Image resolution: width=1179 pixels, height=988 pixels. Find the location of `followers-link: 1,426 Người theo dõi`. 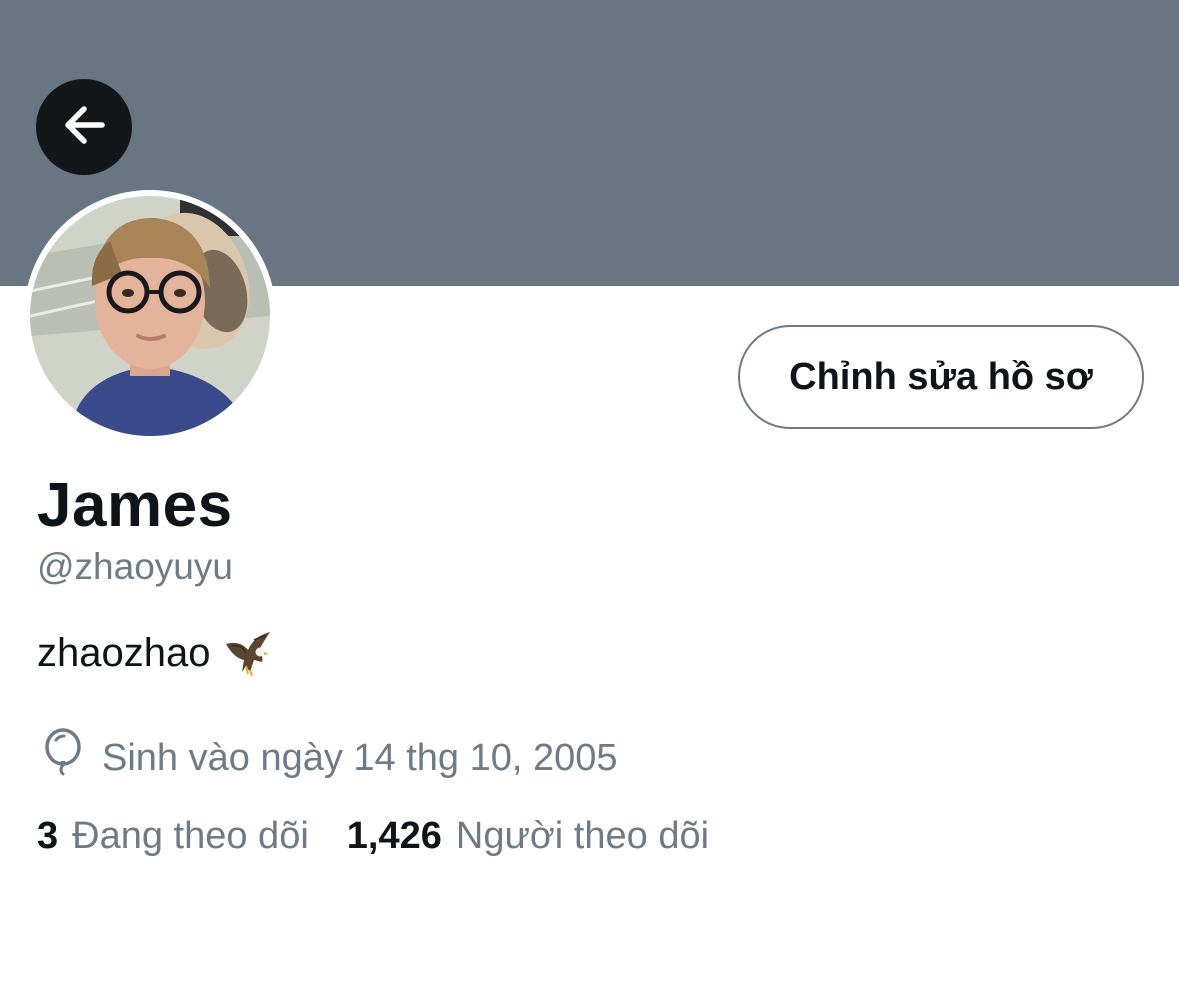

followers-link: 1,426 Người theo dõi is located at coordinates (528, 836).